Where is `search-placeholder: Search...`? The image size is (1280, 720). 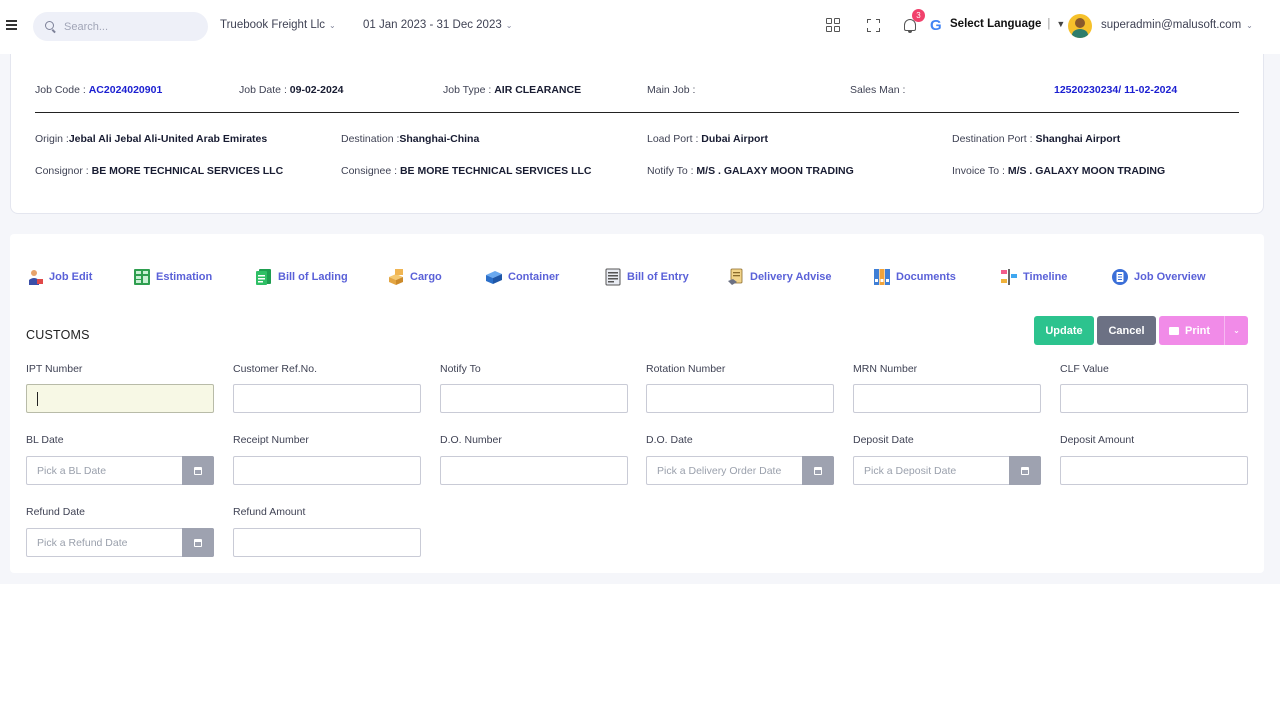 search-placeholder: Search... is located at coordinates (86, 26).